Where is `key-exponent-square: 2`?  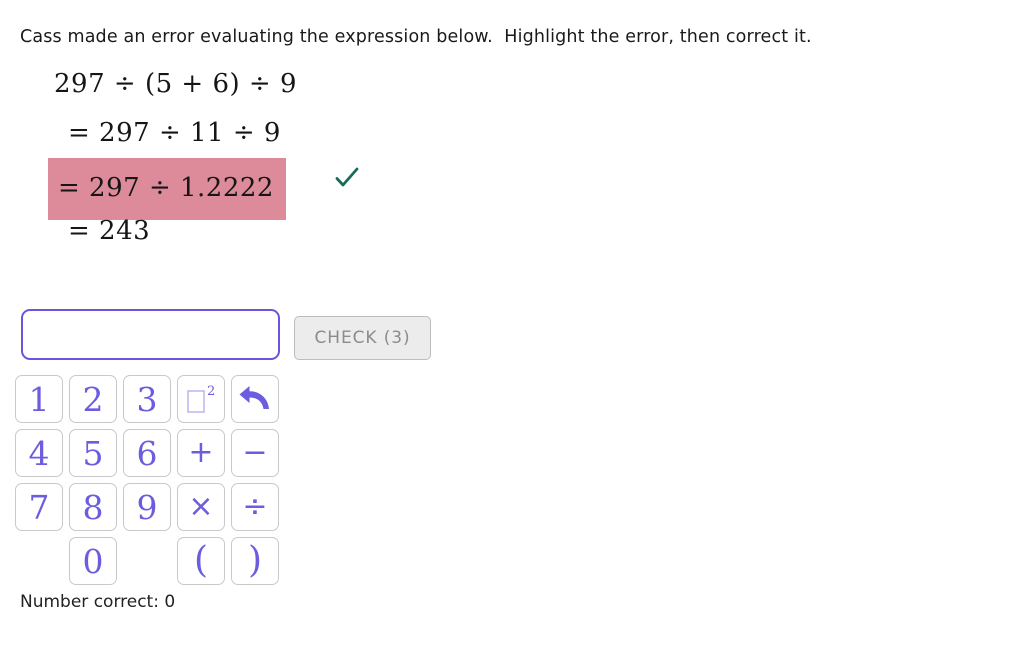
key-exponent-square: 2 is located at coordinates (201, 399).